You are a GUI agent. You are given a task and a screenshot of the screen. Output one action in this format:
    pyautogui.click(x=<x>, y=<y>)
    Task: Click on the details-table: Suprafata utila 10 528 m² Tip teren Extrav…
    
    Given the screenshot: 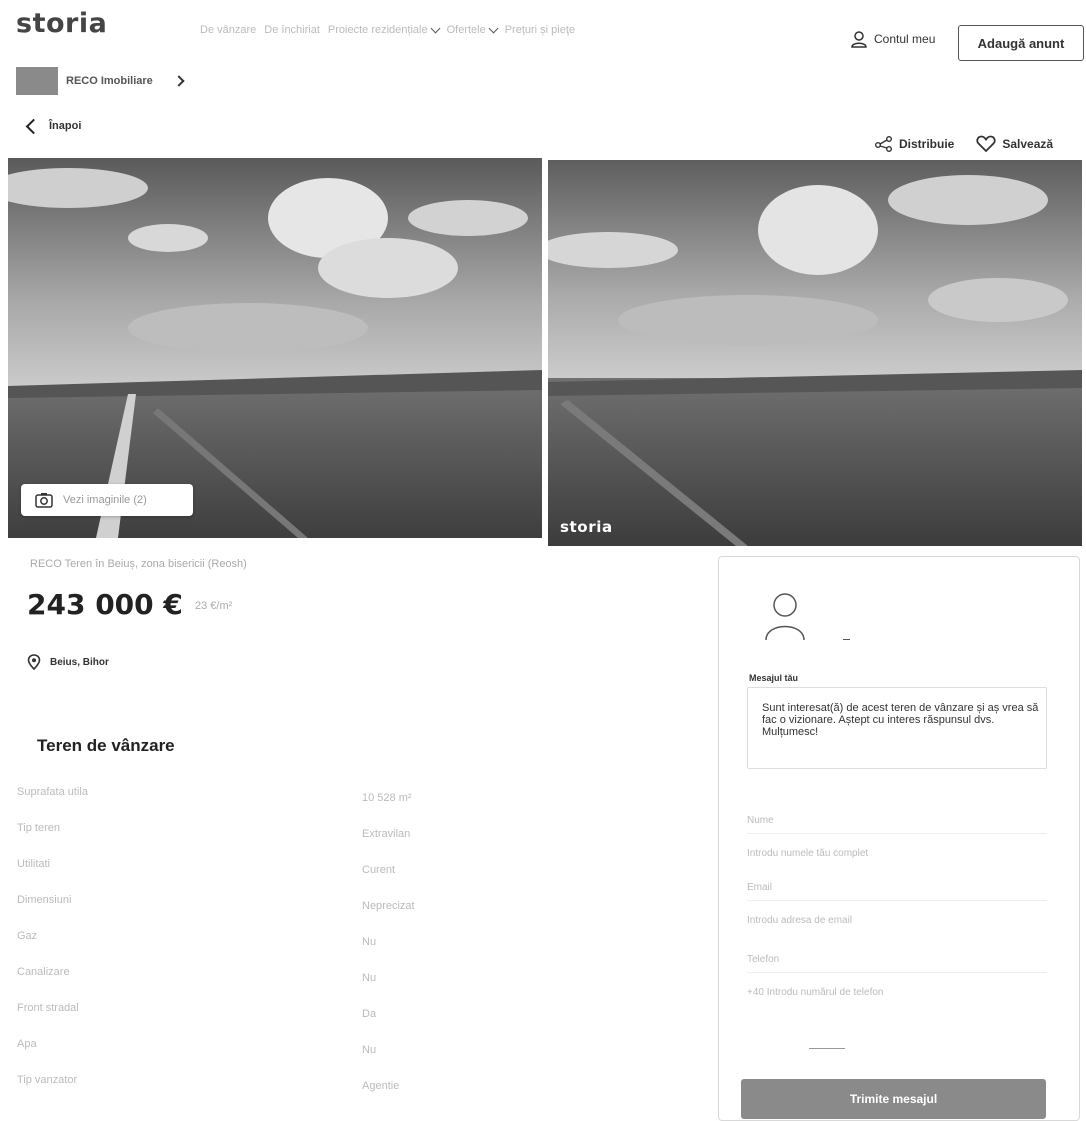 What is the action you would take?
    pyautogui.click(x=287, y=944)
    